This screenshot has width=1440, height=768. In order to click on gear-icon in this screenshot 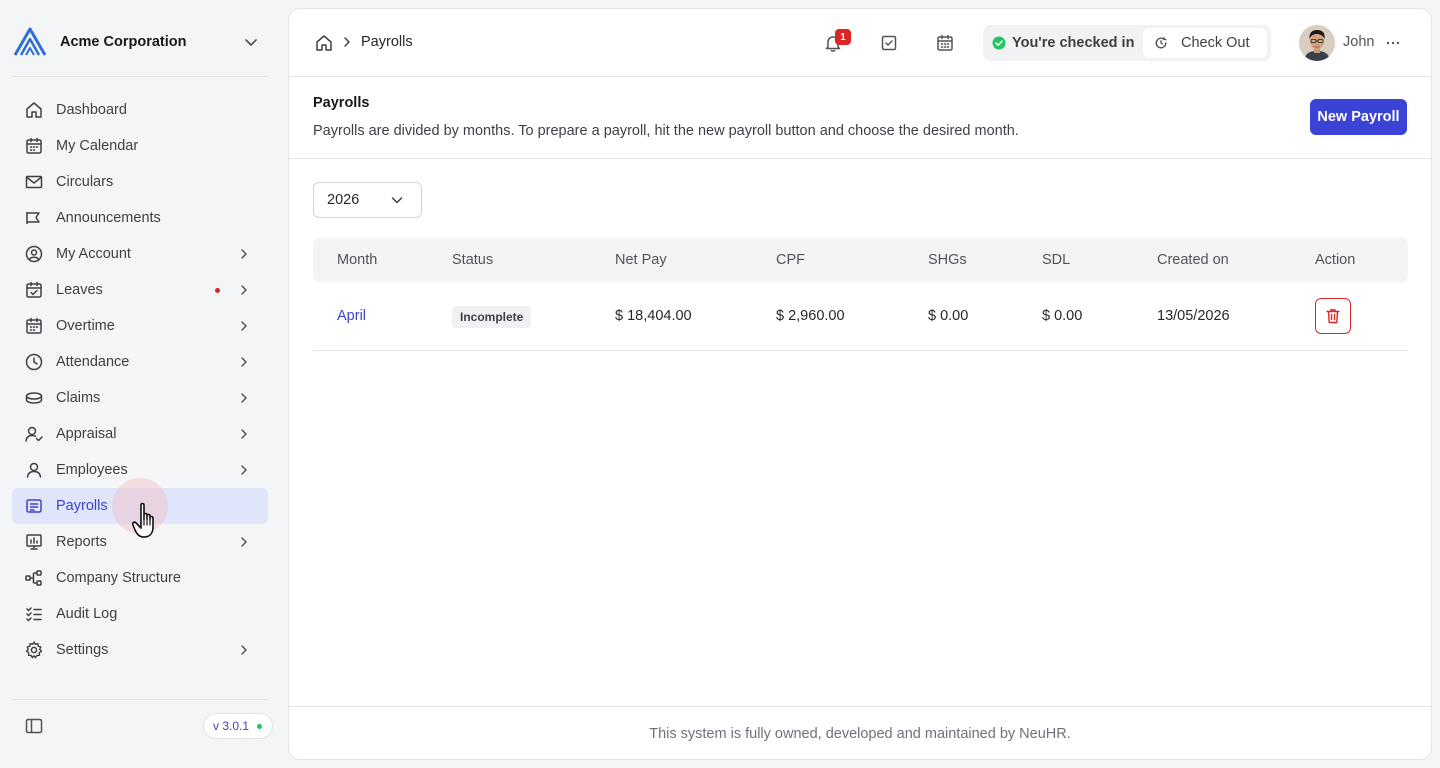, I will do `click(34, 650)`.